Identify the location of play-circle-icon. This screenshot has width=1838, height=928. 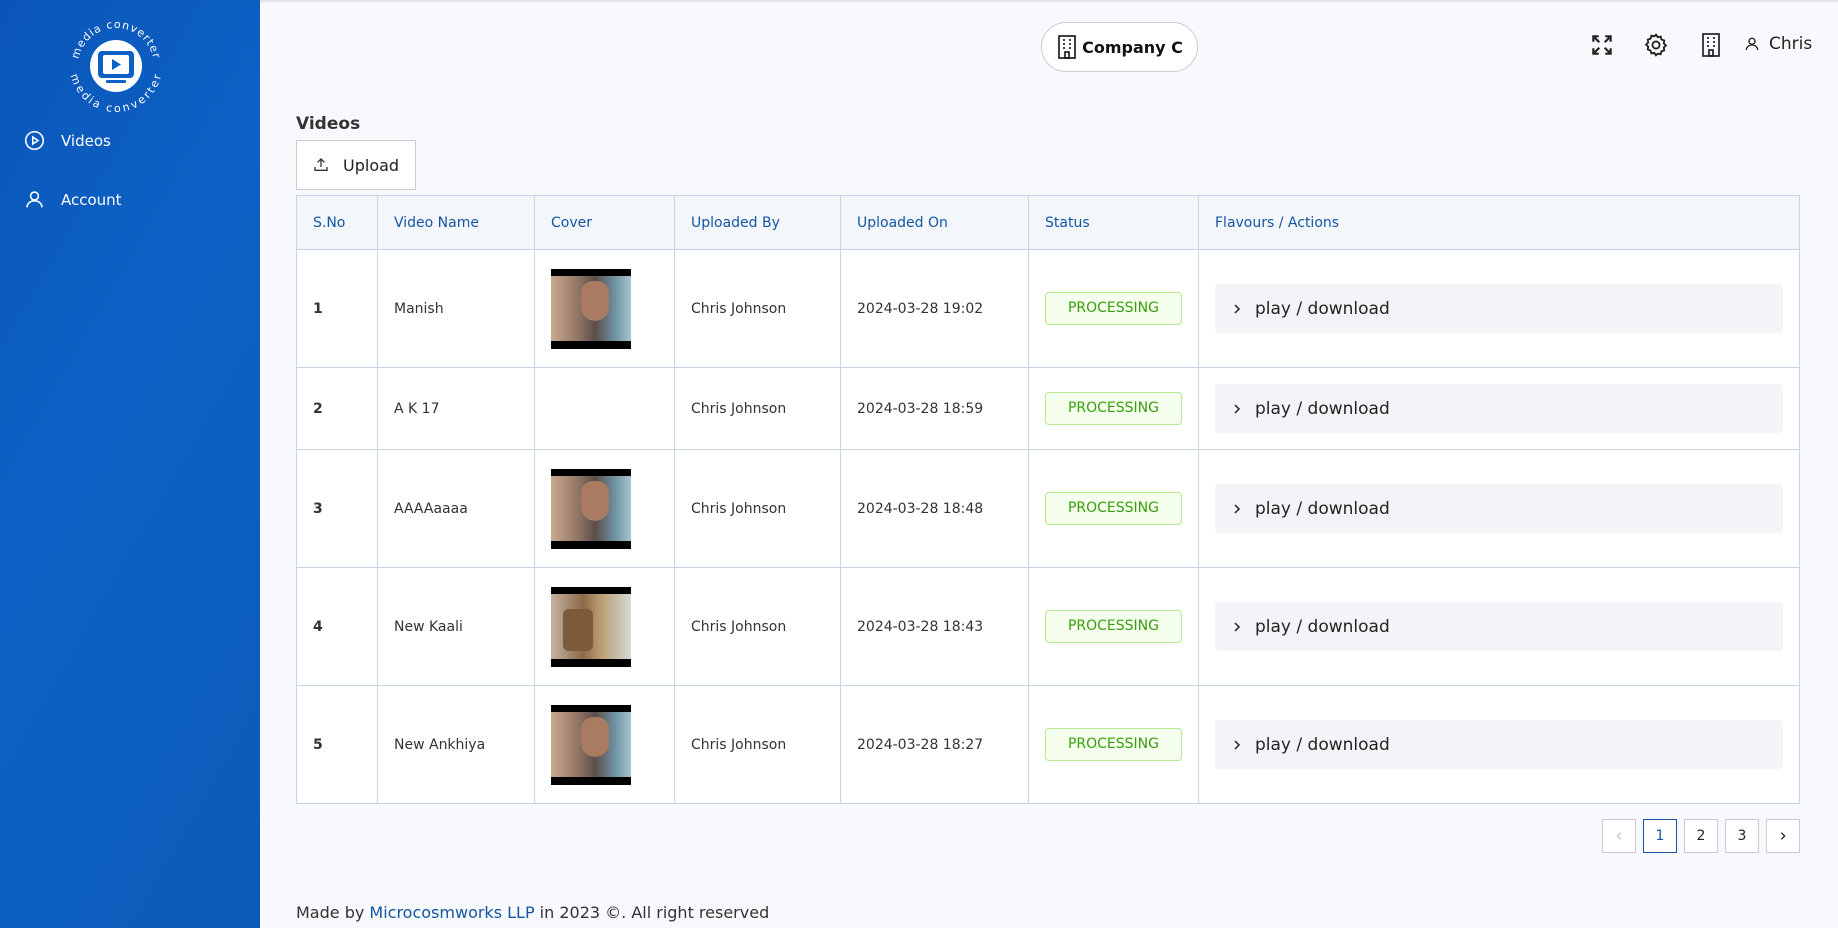
(34, 140).